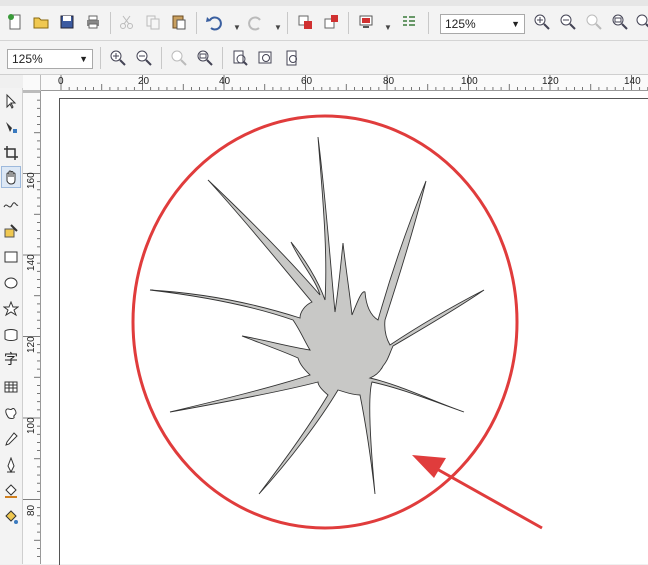 This screenshot has width=648, height=565. I want to click on annotation-arrow-line, so click(485, 496).